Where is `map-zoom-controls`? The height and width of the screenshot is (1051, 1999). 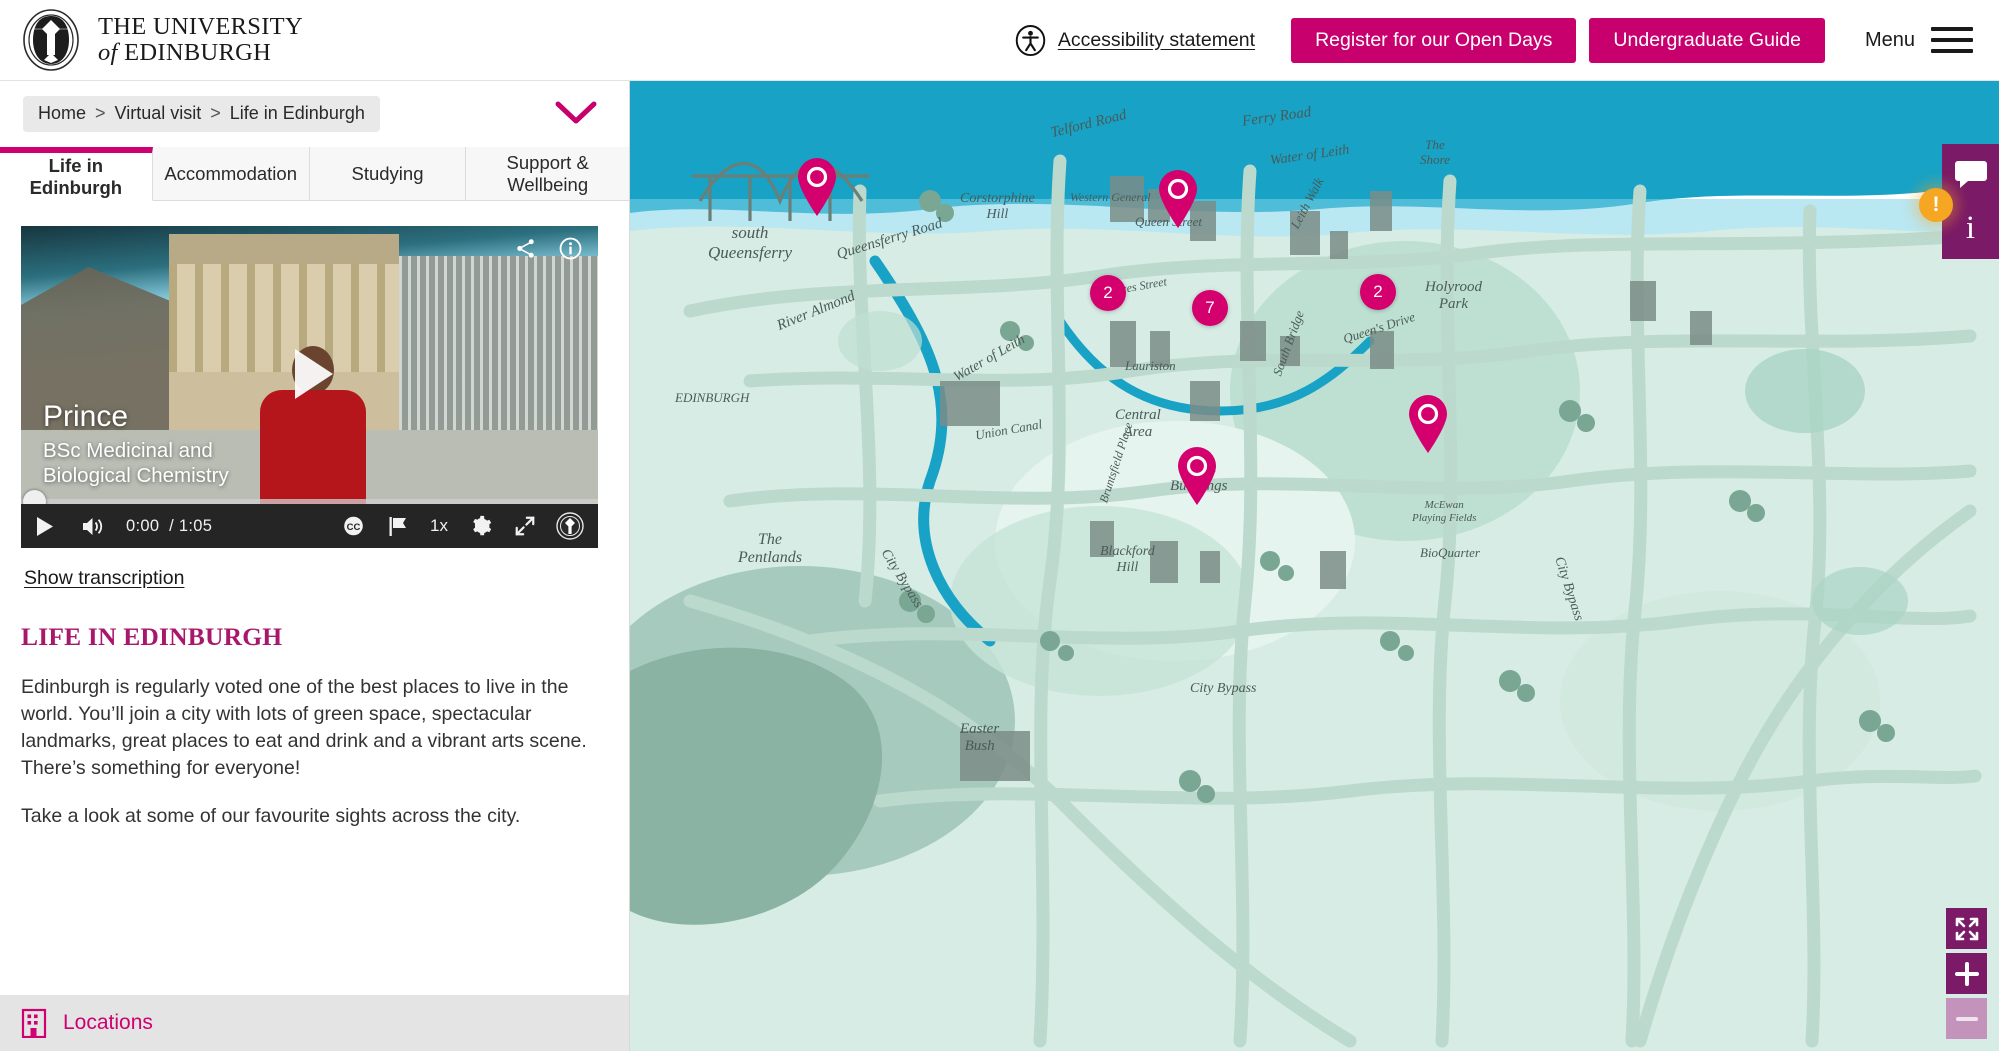
map-zoom-controls is located at coordinates (1966, 973).